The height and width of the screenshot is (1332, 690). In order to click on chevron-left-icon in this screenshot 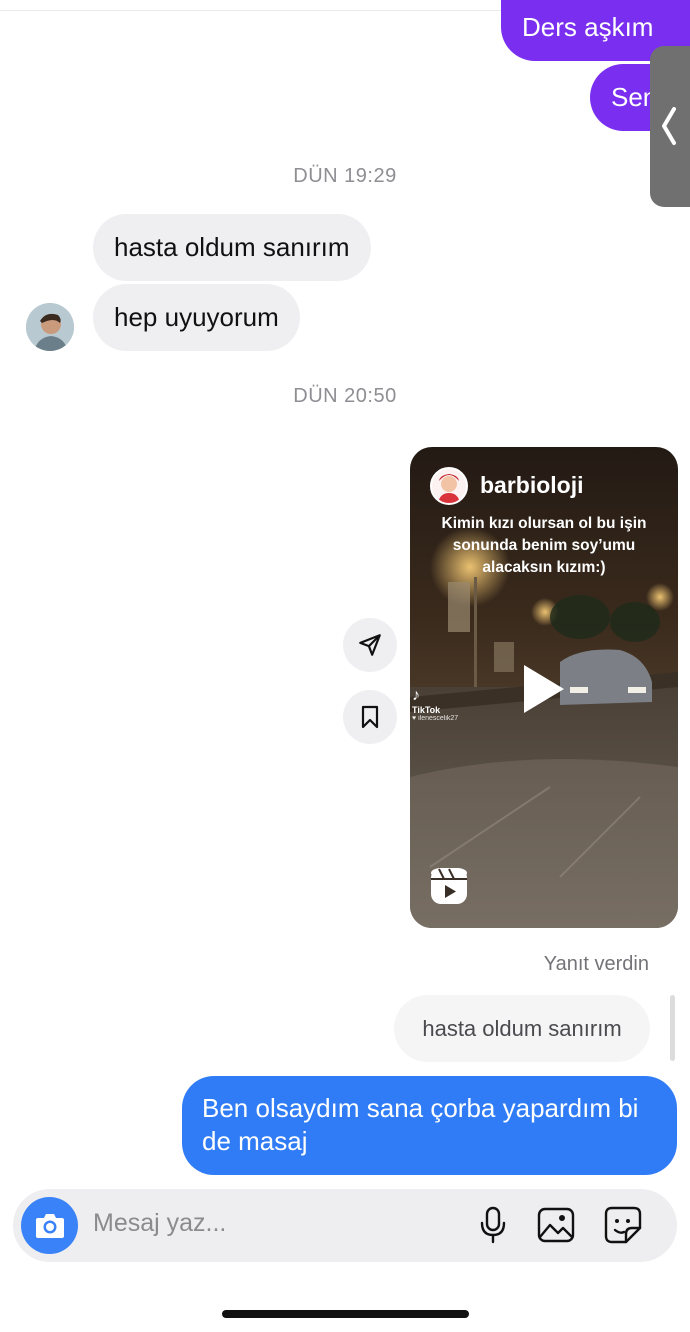, I will do `click(669, 126)`.